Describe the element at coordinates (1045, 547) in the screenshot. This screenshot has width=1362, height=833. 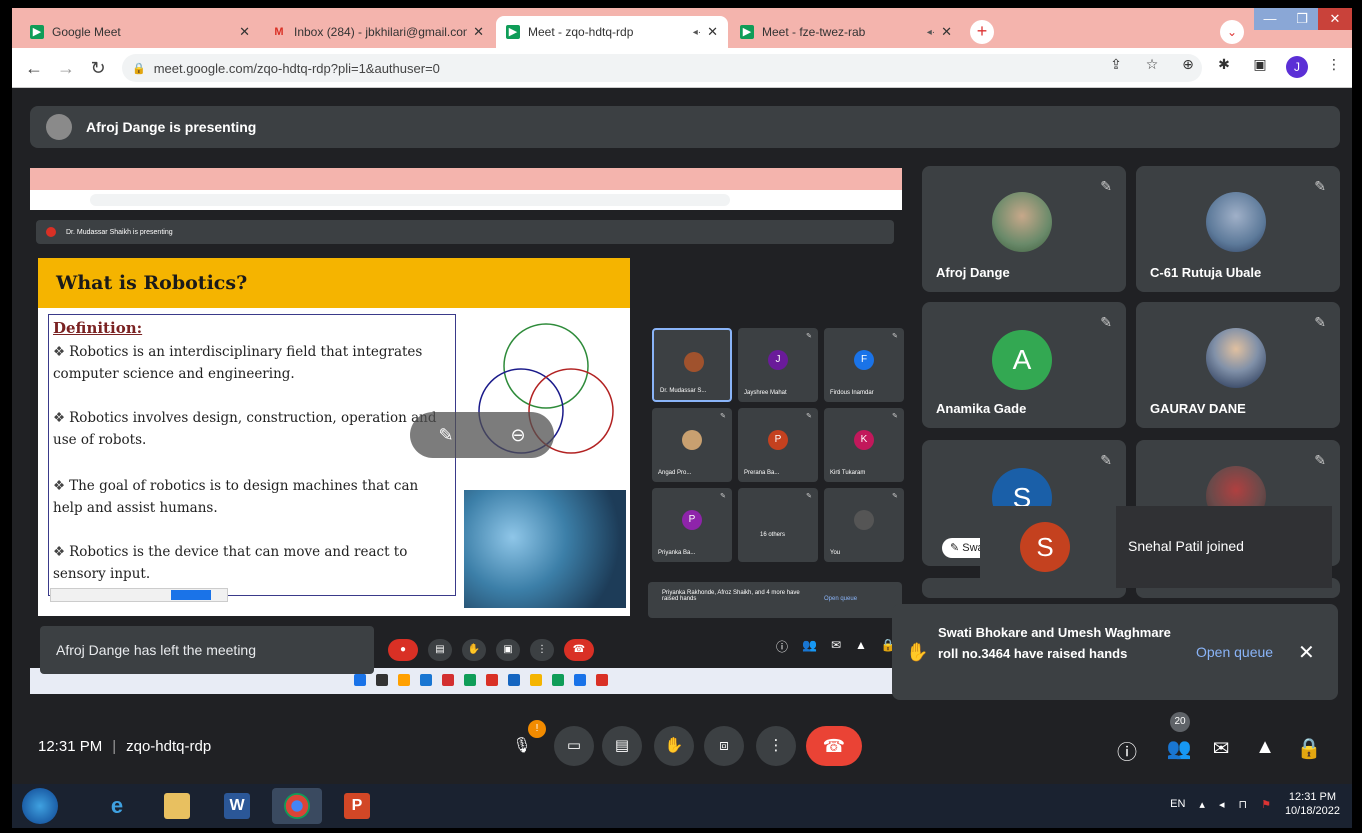
I see `avatar: S` at that location.